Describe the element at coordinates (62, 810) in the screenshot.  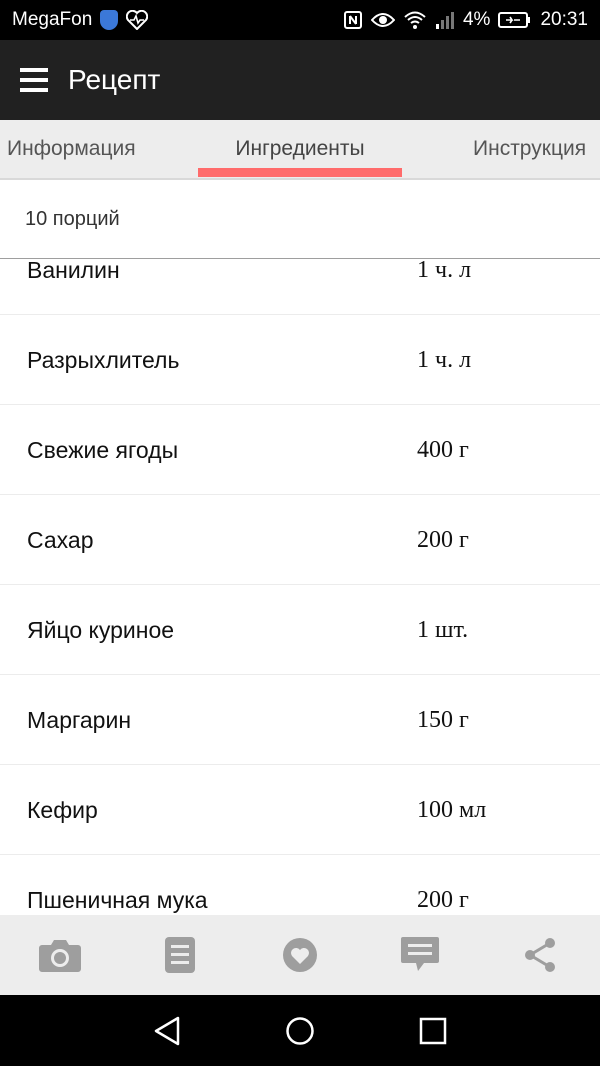
I see `ingredient-name: Кефир` at that location.